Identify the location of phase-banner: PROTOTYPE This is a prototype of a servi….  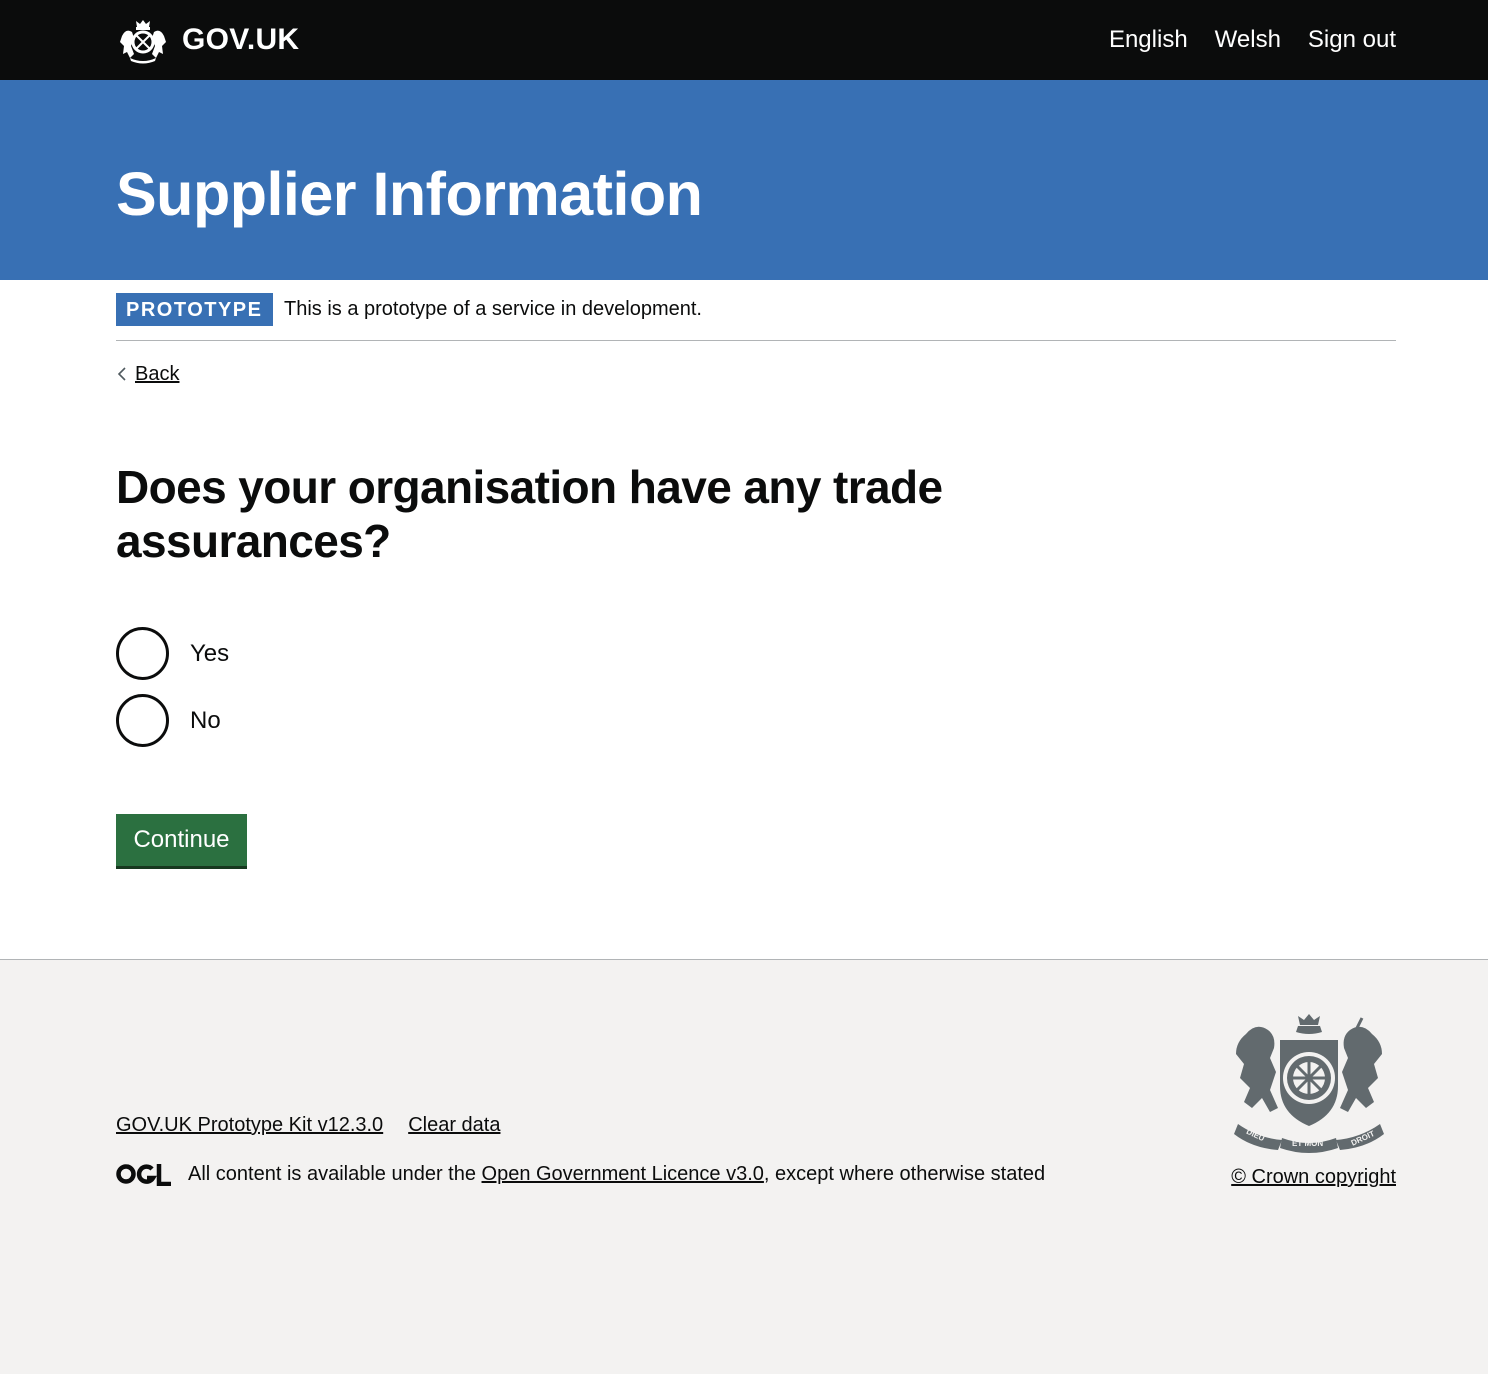
(756, 310).